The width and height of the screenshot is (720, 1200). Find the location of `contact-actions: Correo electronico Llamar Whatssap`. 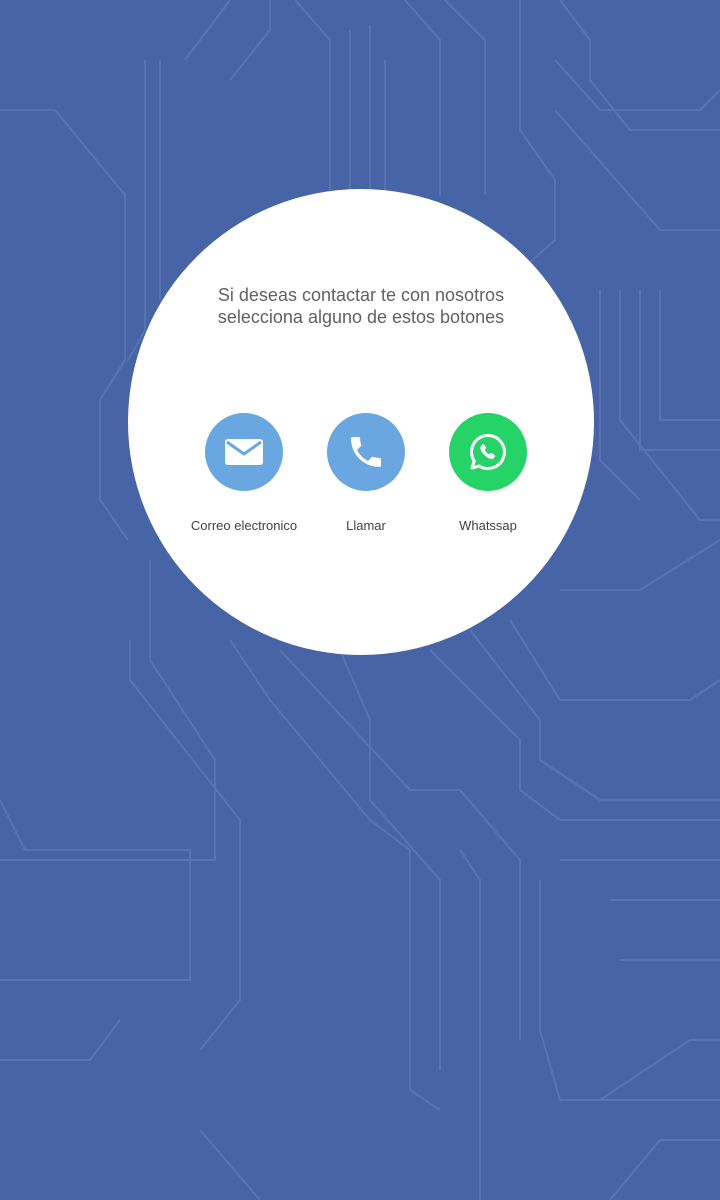

contact-actions: Correo electronico Llamar Whatssap is located at coordinates (361, 478).